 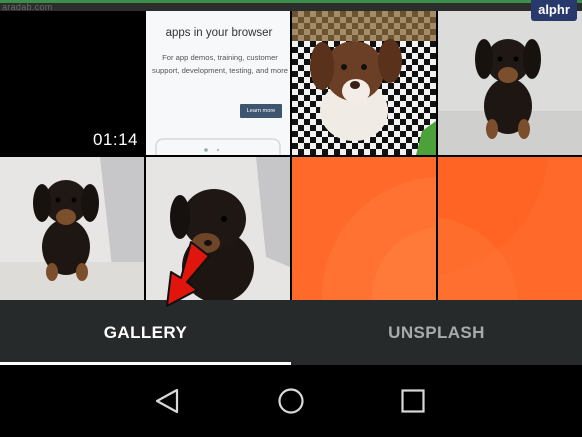 What do you see at coordinates (291, 1) in the screenshot?
I see `accent-line` at bounding box center [291, 1].